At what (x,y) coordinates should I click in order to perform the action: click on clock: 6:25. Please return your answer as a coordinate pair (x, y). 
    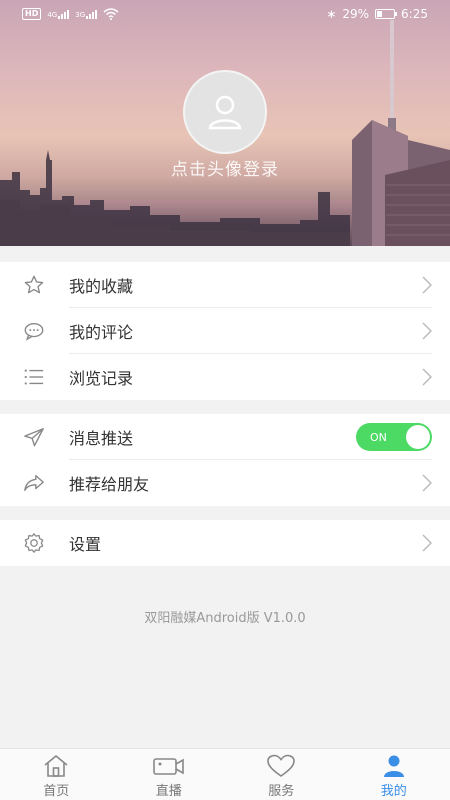
    Looking at the image, I should click on (414, 14).